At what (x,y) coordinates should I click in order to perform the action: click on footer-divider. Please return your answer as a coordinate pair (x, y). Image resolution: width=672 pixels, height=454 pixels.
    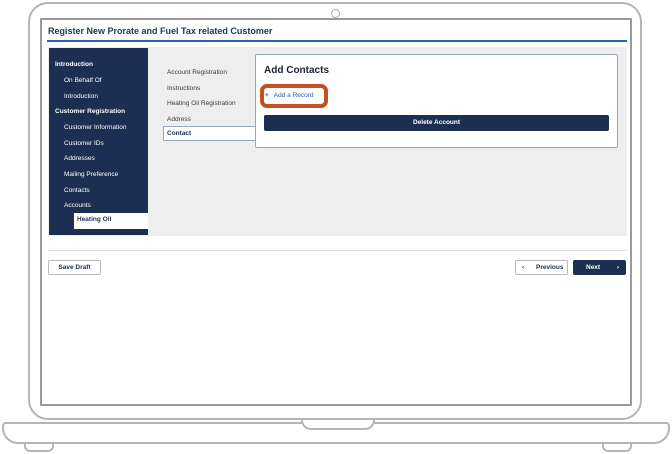
    Looking at the image, I should click on (337, 250).